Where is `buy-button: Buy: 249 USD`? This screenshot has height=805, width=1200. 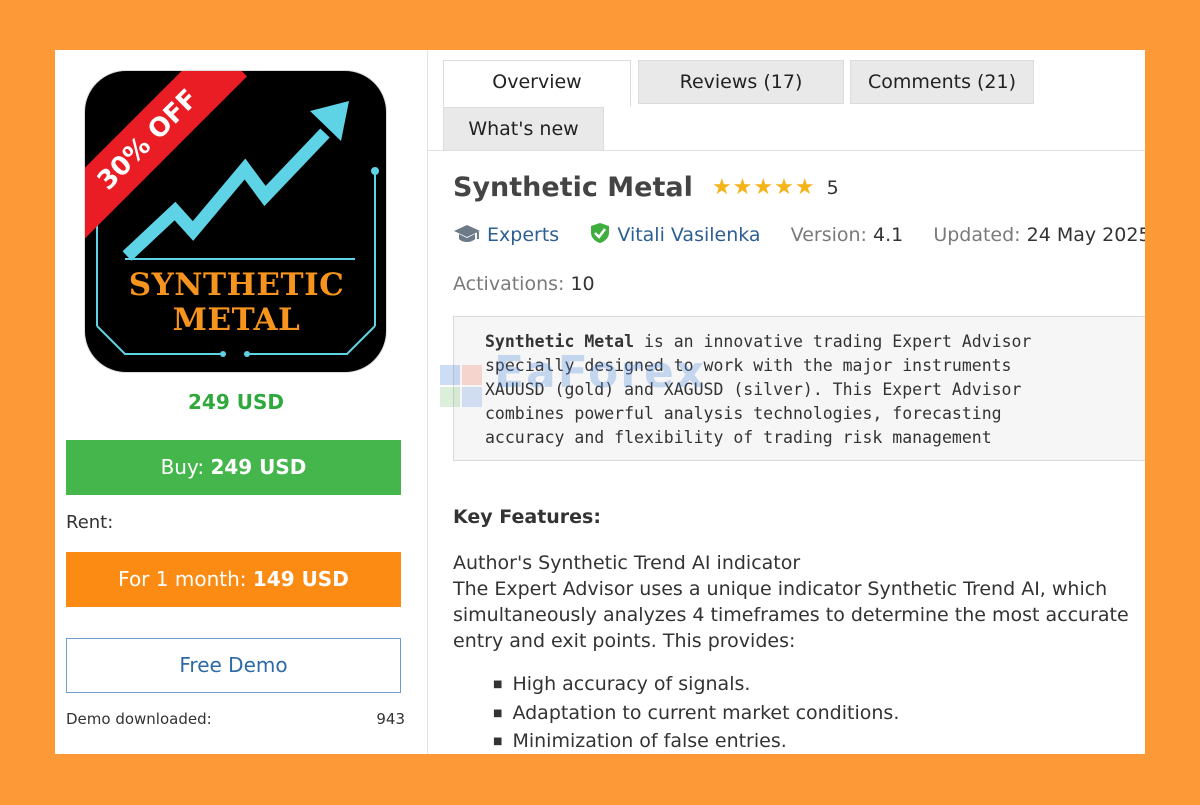 buy-button: Buy: 249 USD is located at coordinates (233, 467).